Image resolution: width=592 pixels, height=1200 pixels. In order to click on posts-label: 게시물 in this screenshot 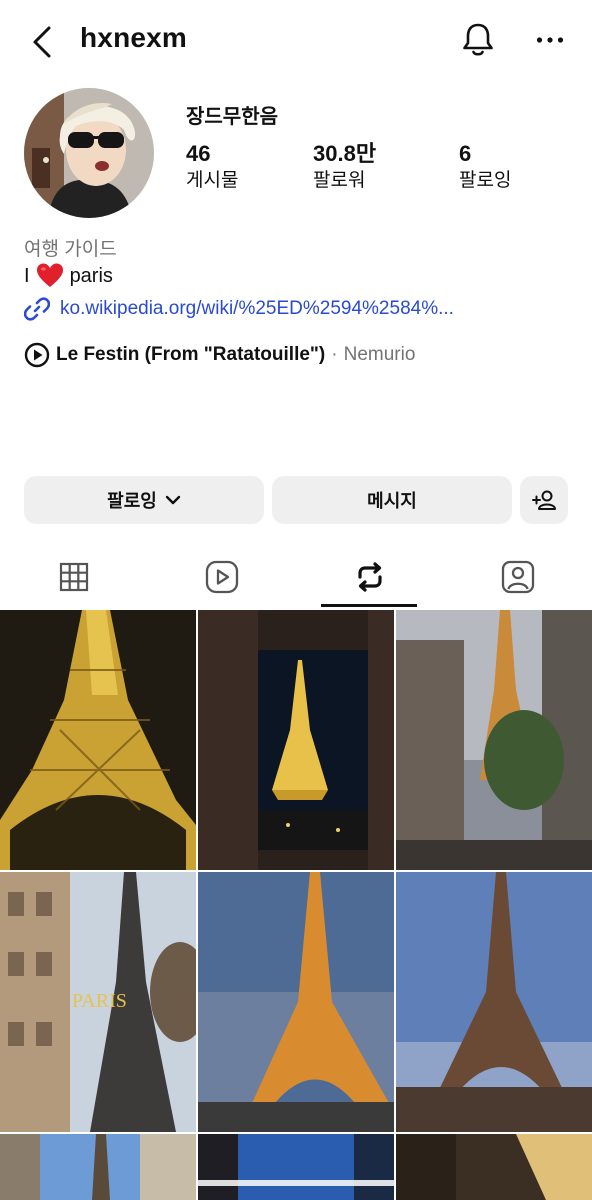, I will do `click(212, 180)`.